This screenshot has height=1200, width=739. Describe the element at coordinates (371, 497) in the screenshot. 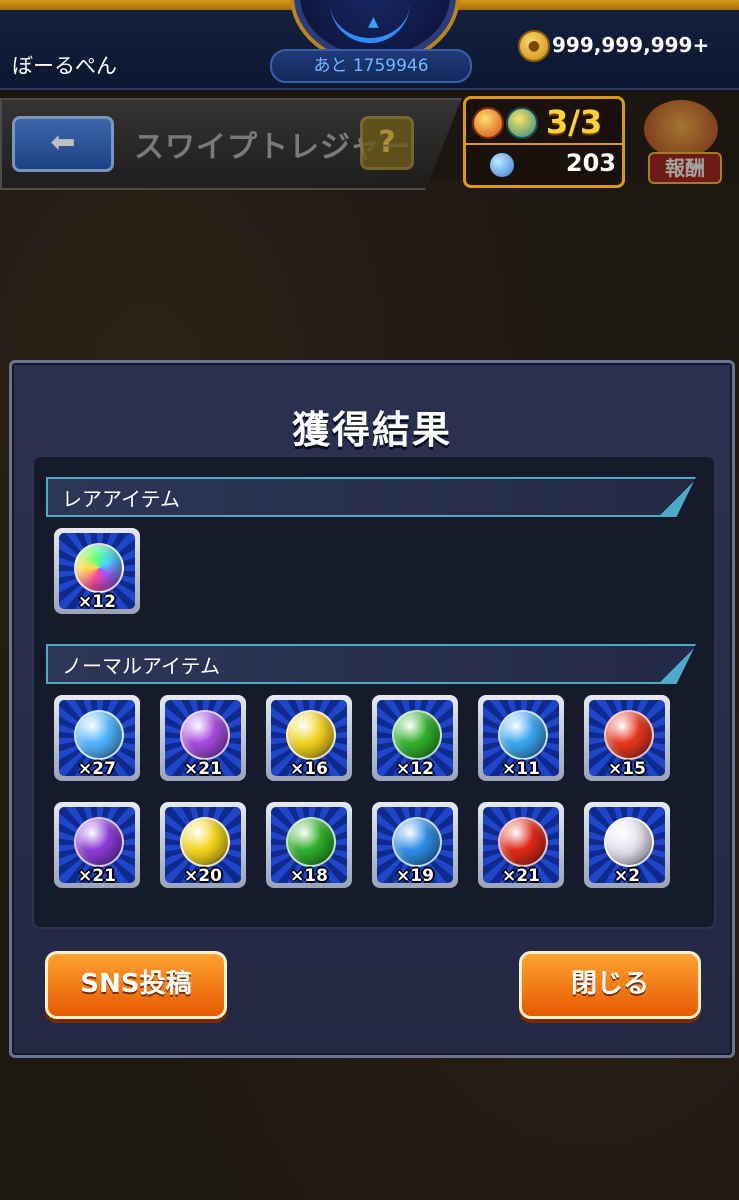

I see `rare-section-header: レアアイテム` at that location.